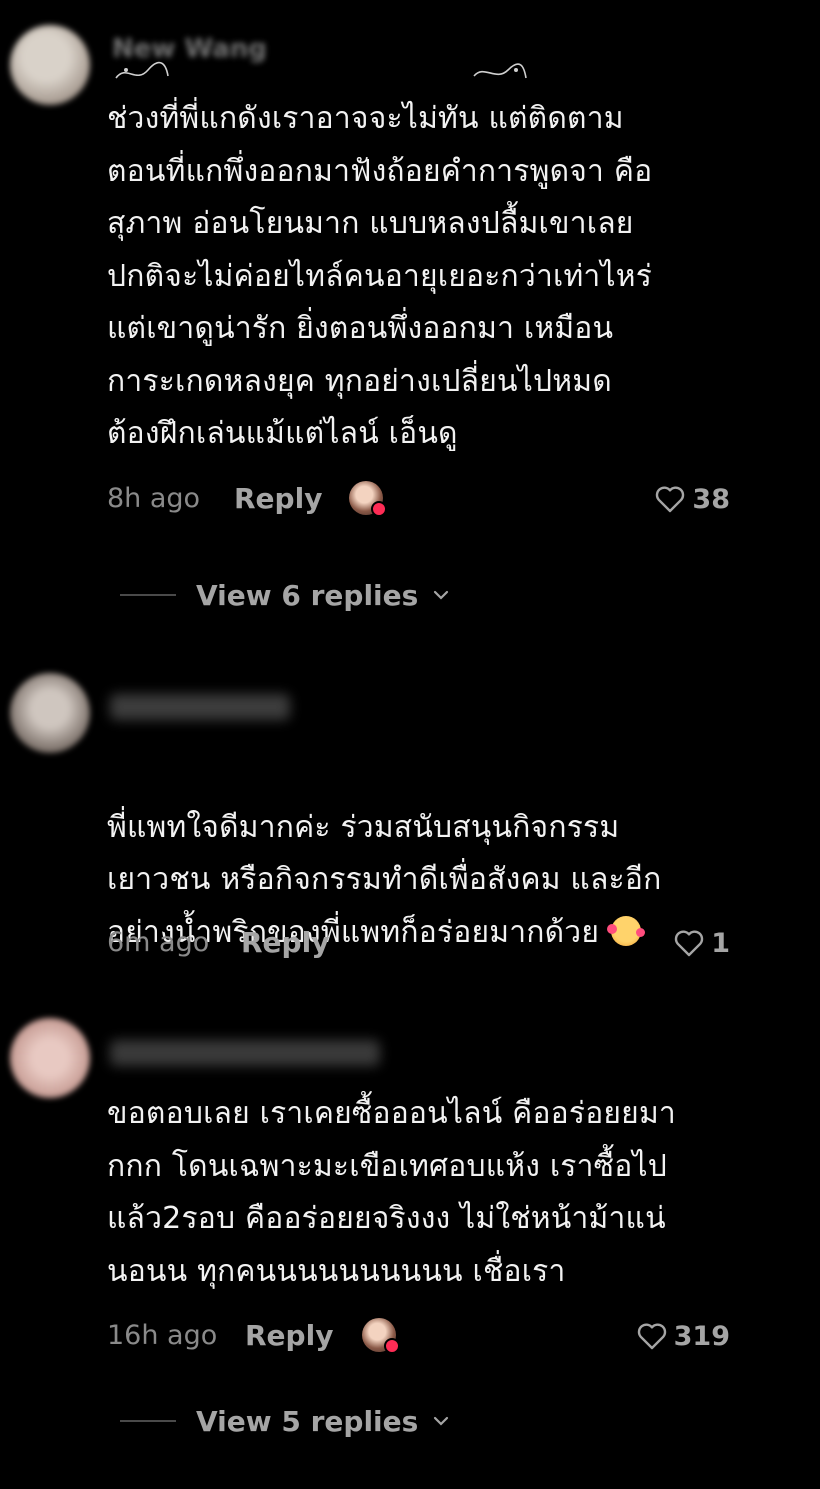 The image size is (820, 1489). What do you see at coordinates (711, 499) in the screenshot?
I see `like-count: 38` at bounding box center [711, 499].